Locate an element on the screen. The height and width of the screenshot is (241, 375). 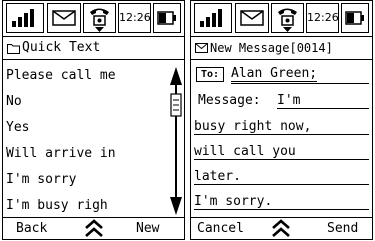
page-title: Quick Text is located at coordinates (61, 47).